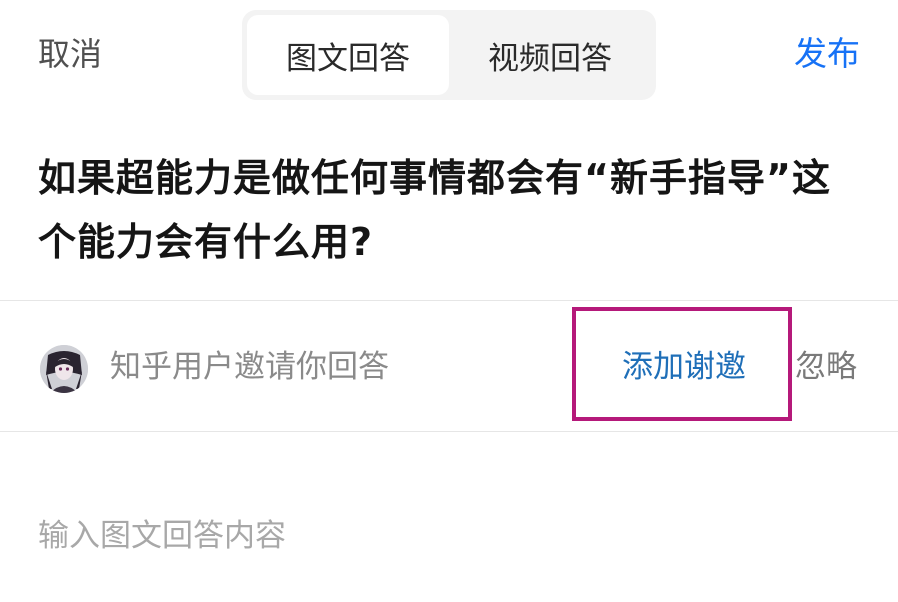 The width and height of the screenshot is (898, 602). What do you see at coordinates (453, 536) in the screenshot?
I see `answer-content-input` at bounding box center [453, 536].